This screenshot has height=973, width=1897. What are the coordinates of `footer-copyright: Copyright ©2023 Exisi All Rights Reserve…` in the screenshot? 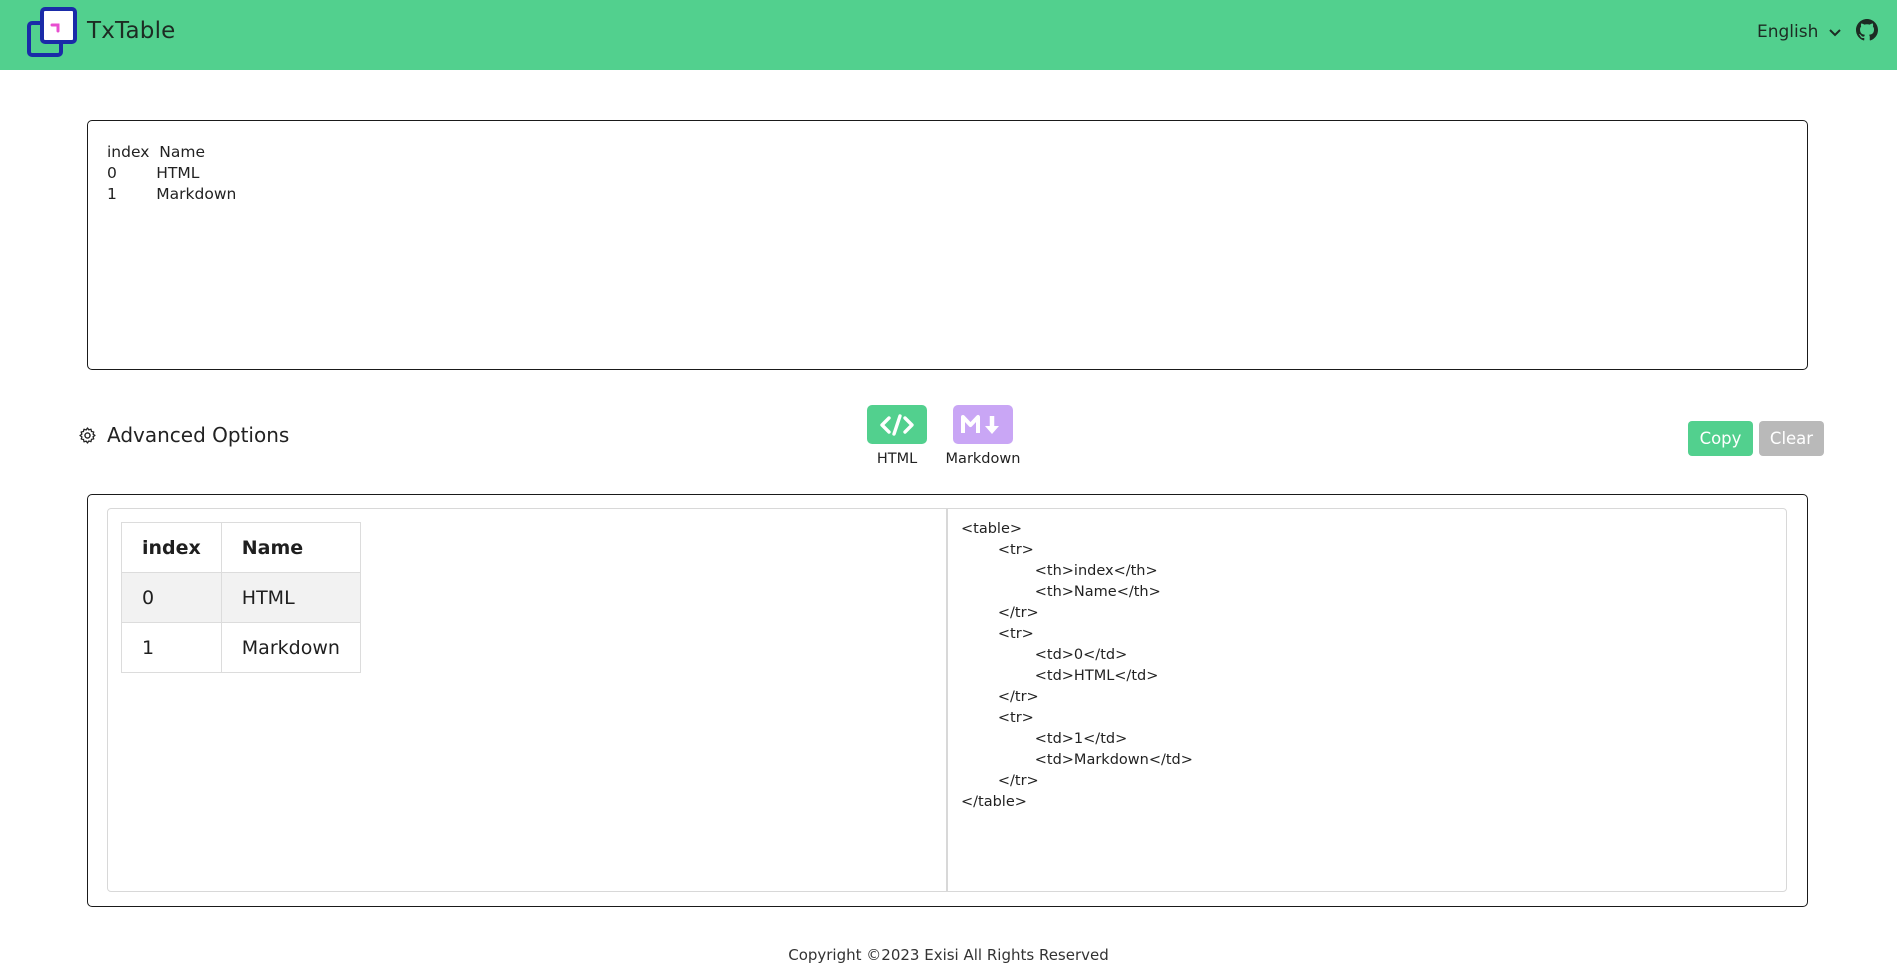 It's located at (948, 955).